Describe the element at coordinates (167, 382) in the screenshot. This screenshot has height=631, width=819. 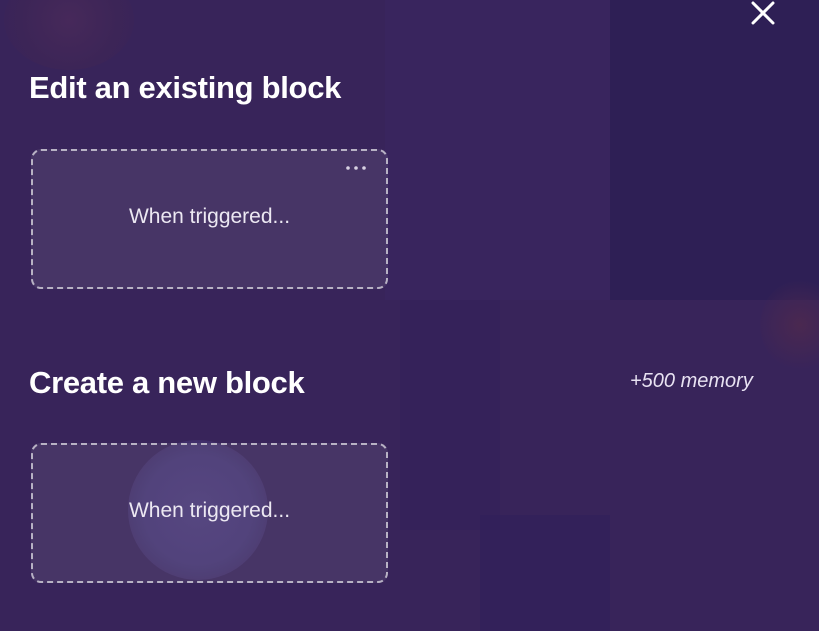
I see `create-section-title: Create a new block` at that location.